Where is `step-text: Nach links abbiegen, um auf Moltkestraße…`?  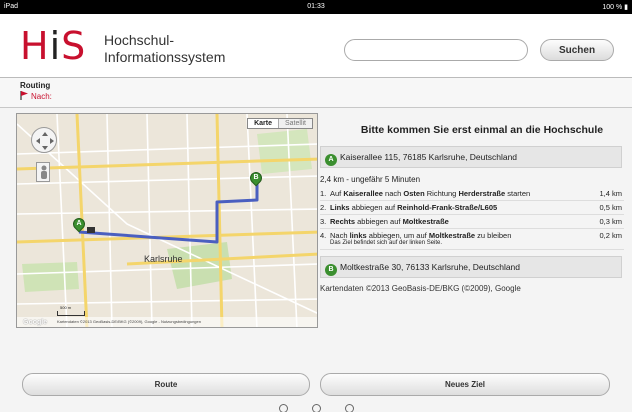
step-text: Nach links abbiegen, um auf Moltkestraße… is located at coordinates (455, 239).